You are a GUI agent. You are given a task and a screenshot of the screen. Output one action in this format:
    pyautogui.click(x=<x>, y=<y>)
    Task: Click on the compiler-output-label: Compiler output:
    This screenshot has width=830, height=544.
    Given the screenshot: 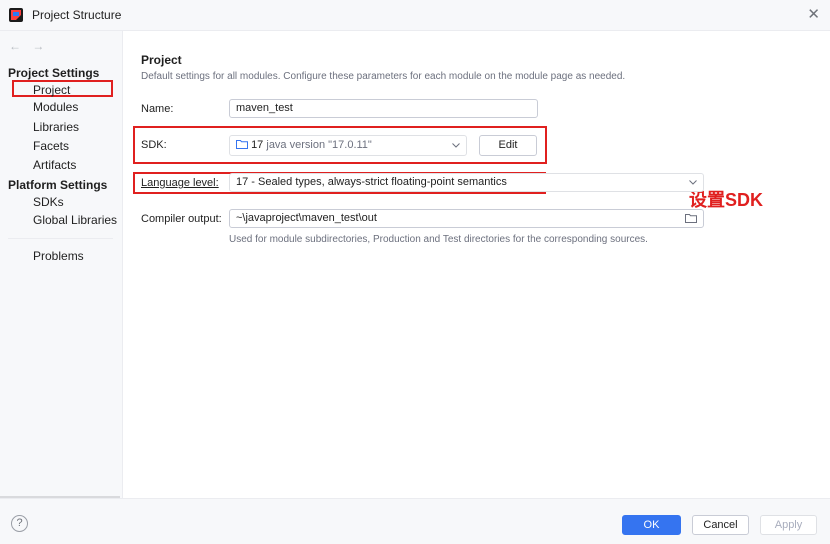 What is the action you would take?
    pyautogui.click(x=181, y=219)
    